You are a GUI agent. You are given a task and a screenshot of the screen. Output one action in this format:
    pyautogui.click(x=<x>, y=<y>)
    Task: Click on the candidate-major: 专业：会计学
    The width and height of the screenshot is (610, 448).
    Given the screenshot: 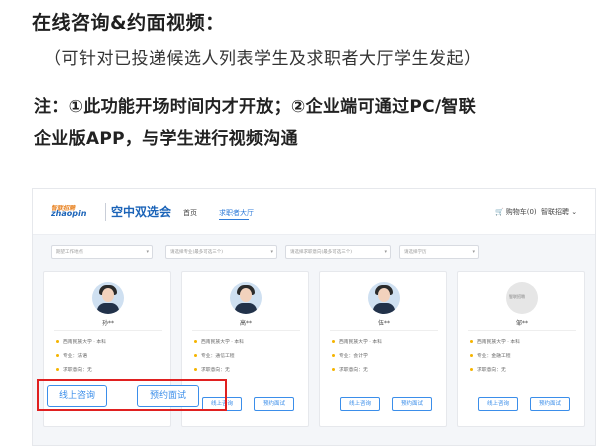 What is the action you would take?
    pyautogui.click(x=350, y=355)
    